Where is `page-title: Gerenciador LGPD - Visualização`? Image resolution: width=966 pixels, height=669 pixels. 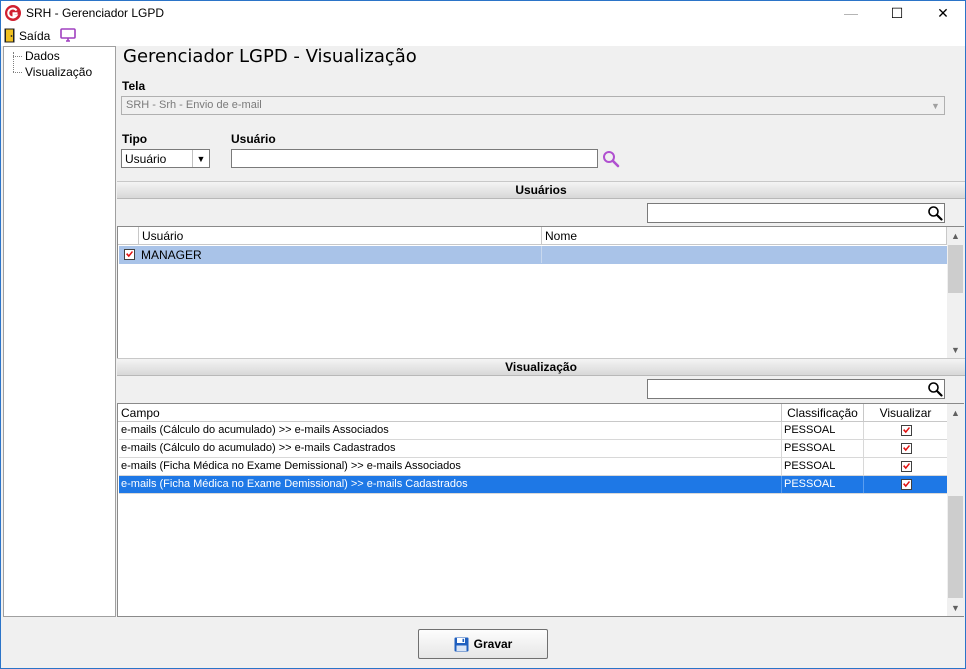
page-title: Gerenciador LGPD - Visualização is located at coordinates (270, 56).